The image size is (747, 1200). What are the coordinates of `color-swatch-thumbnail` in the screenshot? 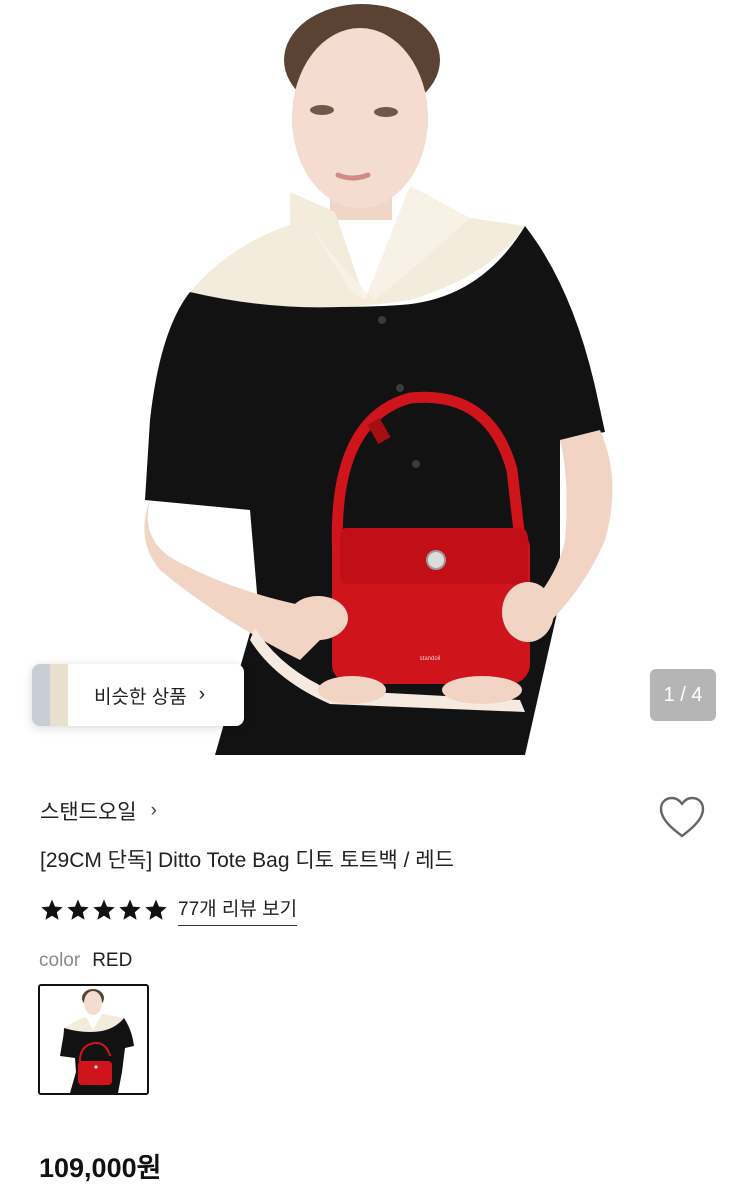 It's located at (93, 1039).